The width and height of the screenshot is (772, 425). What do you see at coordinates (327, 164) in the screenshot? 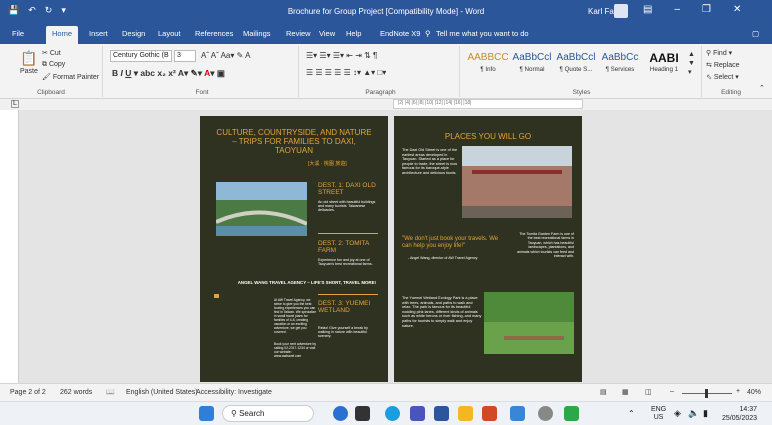
I see `chinese-subtitle: [大溪 · 桃園 旅遊]` at bounding box center [327, 164].